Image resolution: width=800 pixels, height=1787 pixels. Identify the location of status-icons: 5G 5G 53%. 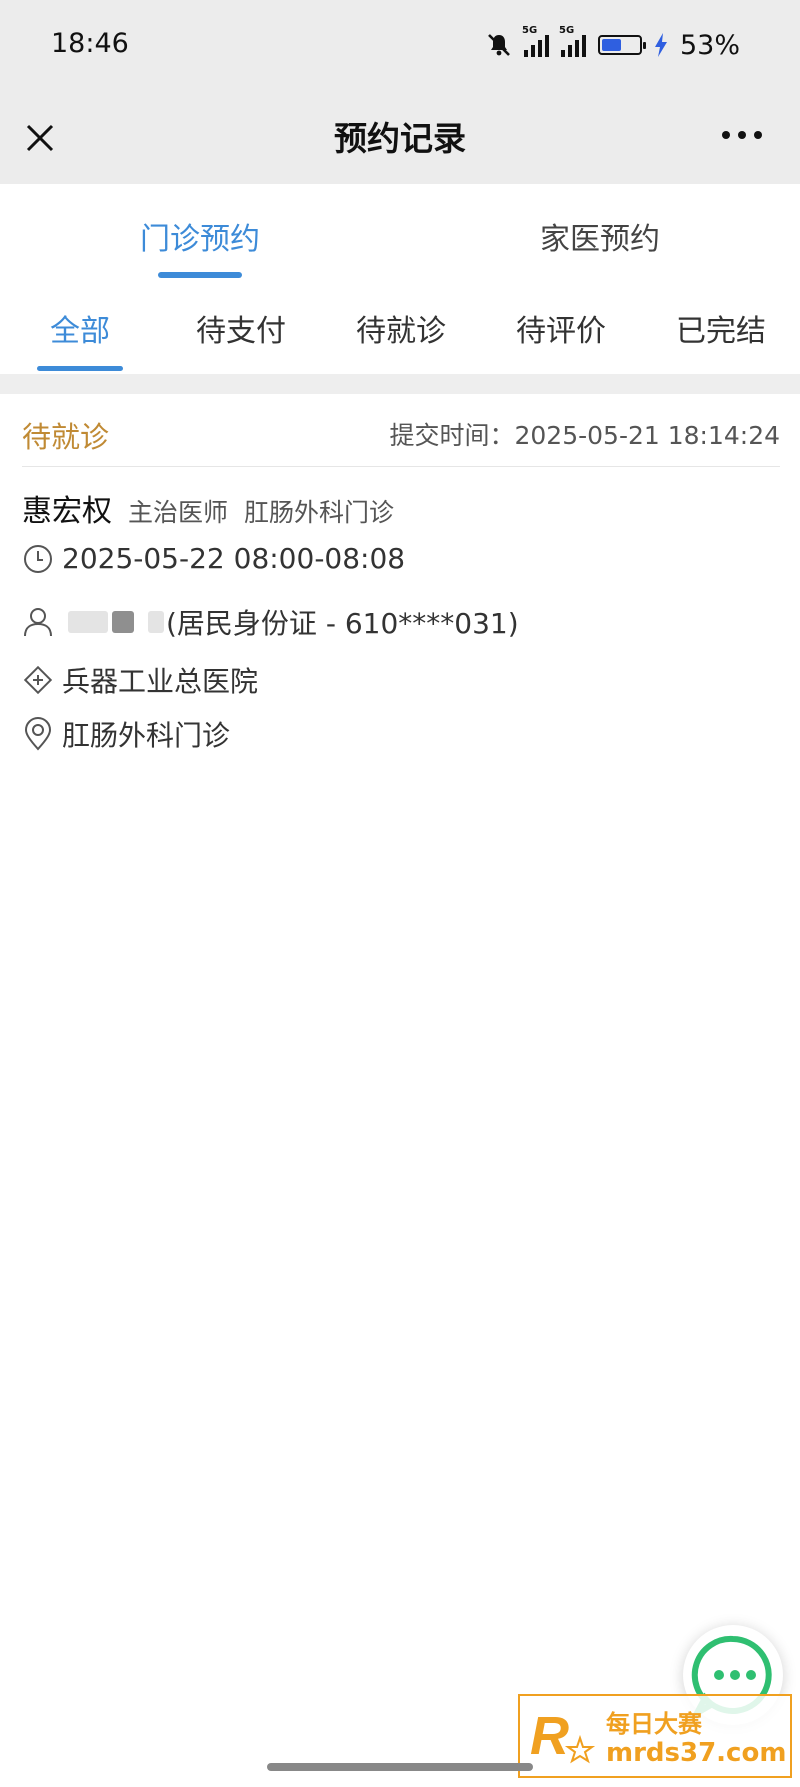
(613, 44).